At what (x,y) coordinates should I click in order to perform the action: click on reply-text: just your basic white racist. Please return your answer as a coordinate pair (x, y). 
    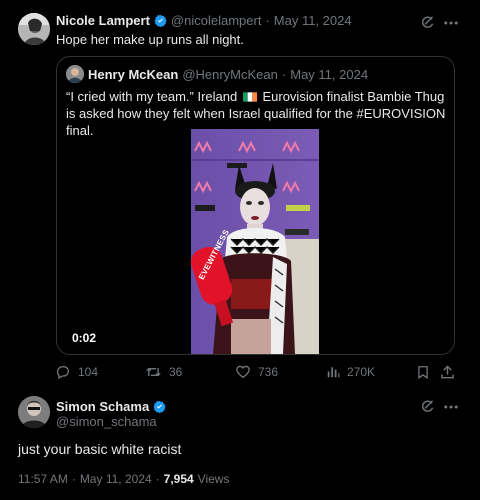
    Looking at the image, I should click on (100, 449).